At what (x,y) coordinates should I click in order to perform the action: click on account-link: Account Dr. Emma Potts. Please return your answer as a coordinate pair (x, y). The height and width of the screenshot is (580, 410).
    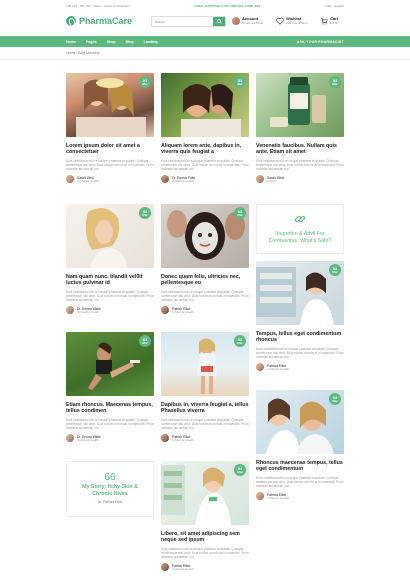
    Looking at the image, I should click on (247, 20).